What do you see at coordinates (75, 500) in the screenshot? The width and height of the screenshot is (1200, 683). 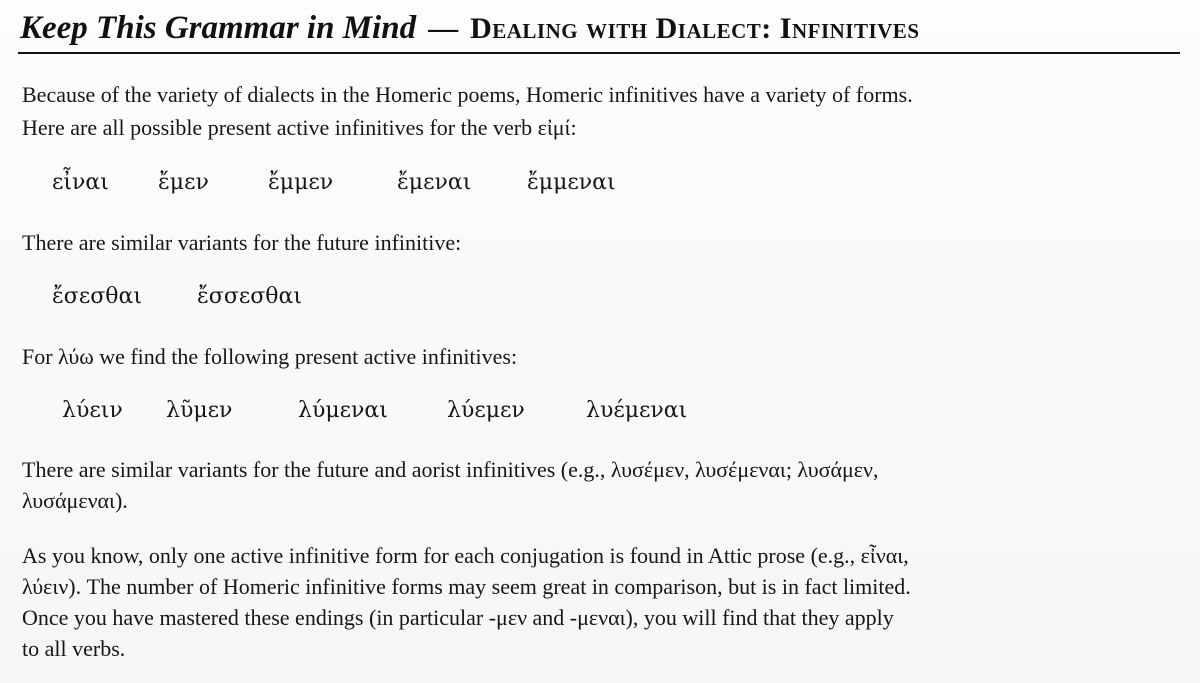 I see `paragraph-line: λυσάμεναι).` at bounding box center [75, 500].